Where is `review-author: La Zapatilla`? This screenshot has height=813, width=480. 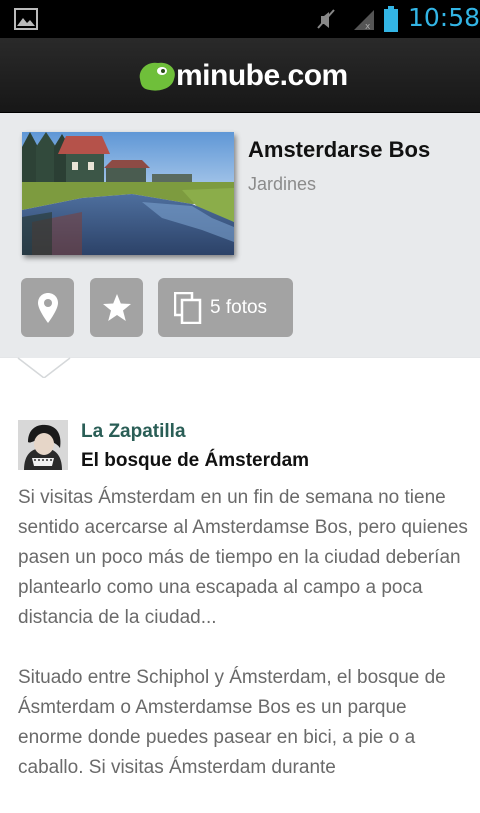
review-author: La Zapatilla is located at coordinates (133, 432).